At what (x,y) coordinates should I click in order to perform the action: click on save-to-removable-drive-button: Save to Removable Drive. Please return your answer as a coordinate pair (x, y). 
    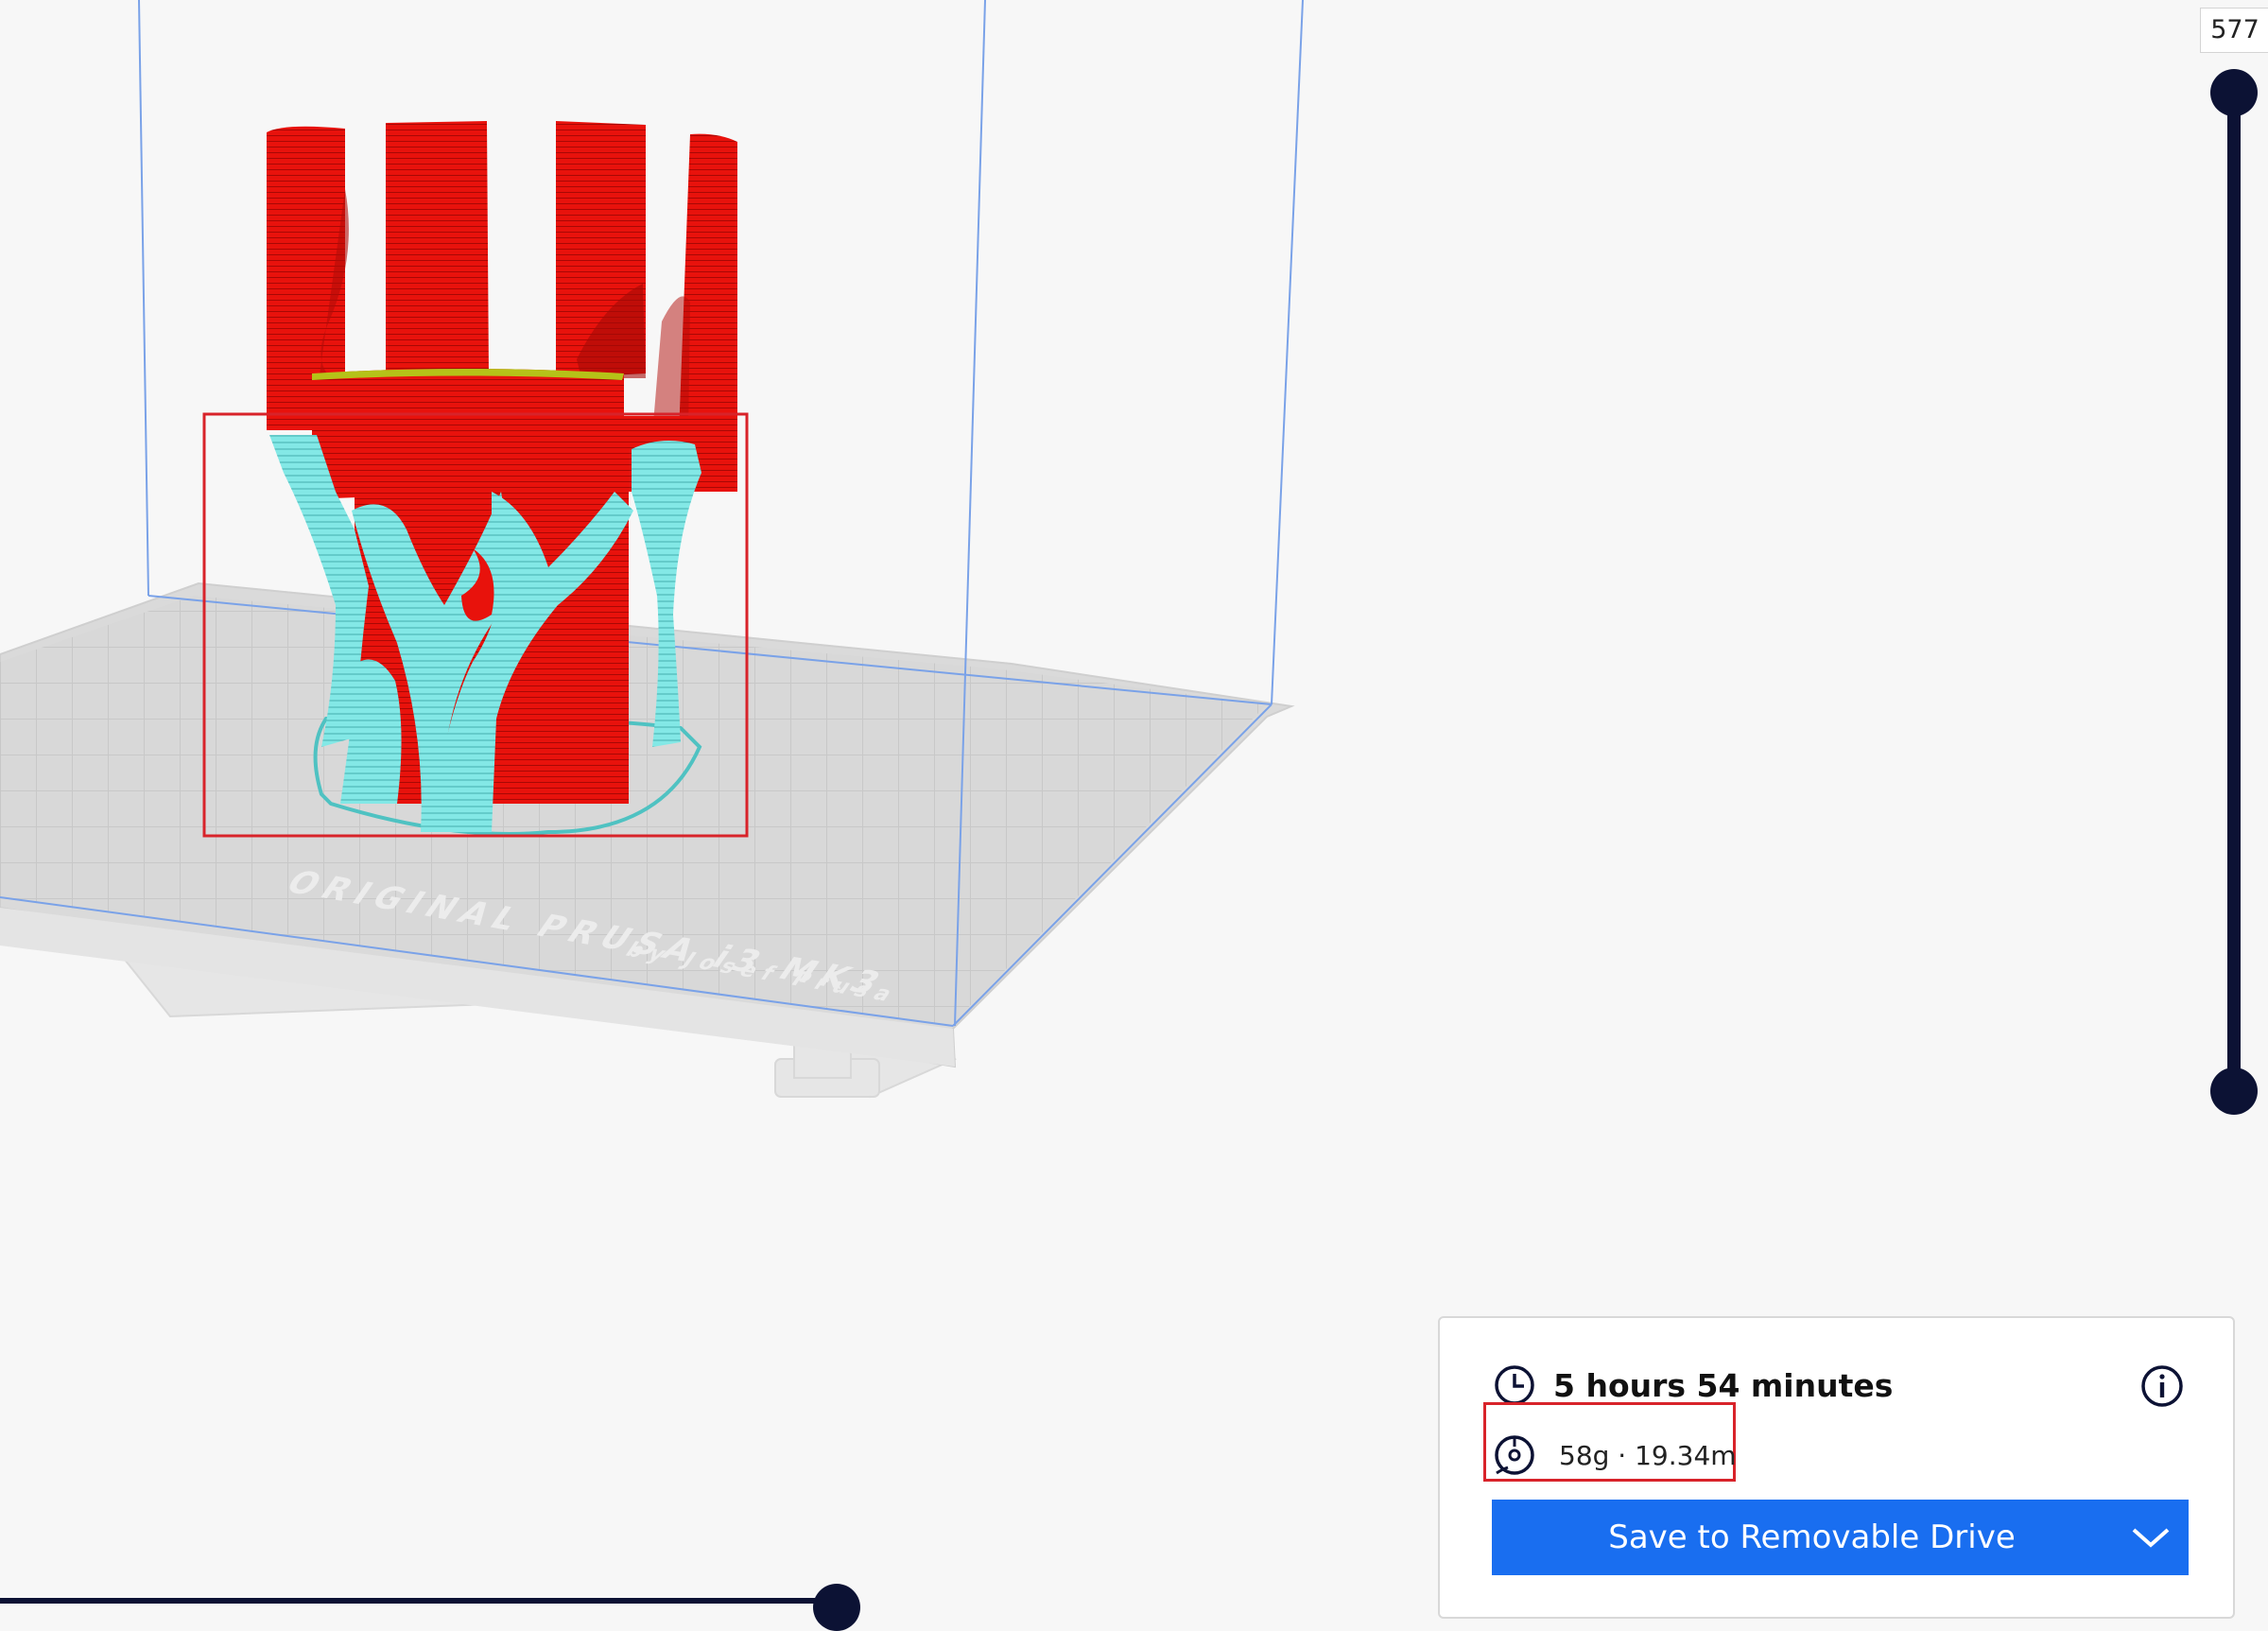
    Looking at the image, I should click on (1841, 1537).